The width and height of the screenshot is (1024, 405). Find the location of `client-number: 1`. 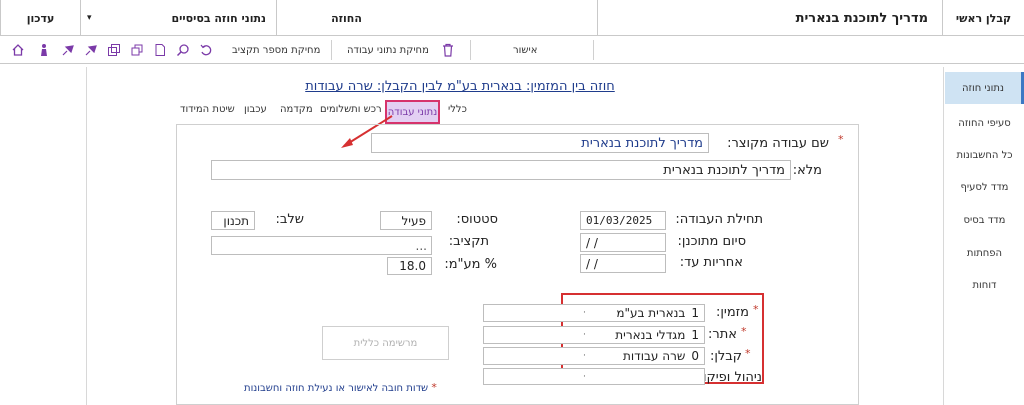

client-number: 1 is located at coordinates (695, 313).